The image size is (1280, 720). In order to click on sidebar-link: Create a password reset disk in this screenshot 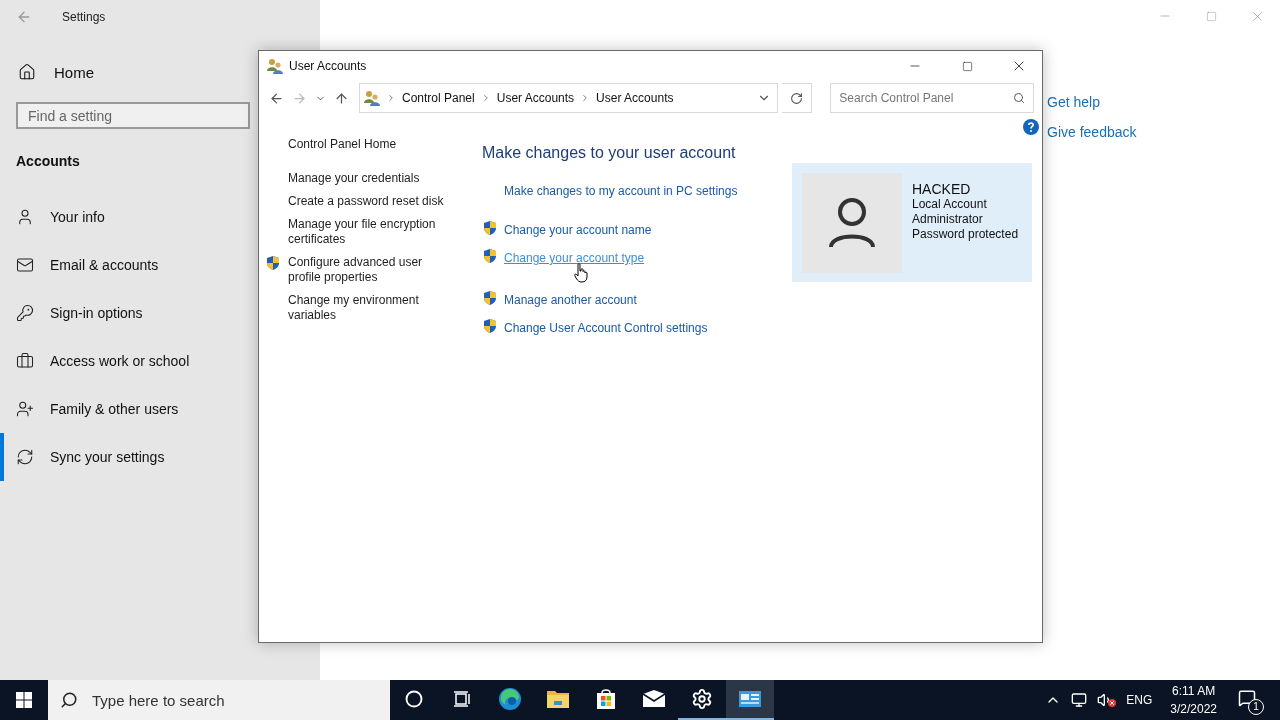, I will do `click(368, 201)`.